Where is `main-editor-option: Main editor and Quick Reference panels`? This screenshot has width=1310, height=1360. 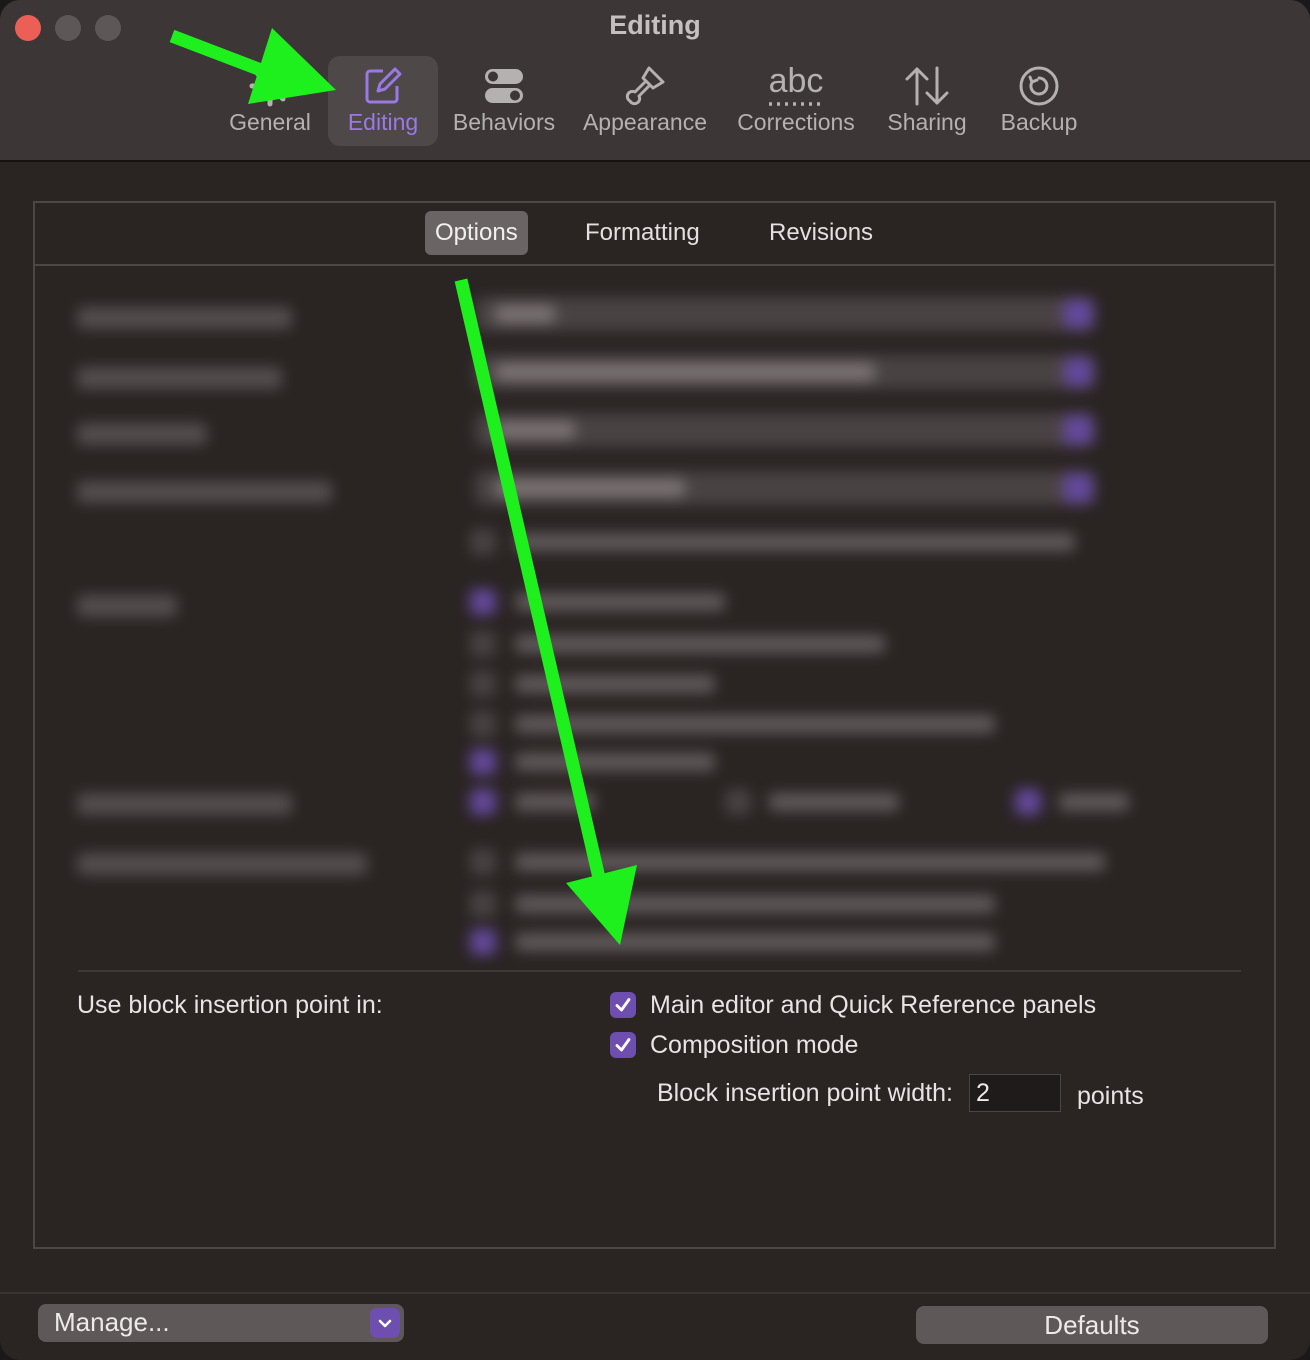
main-editor-option: Main editor and Quick Reference panels is located at coordinates (853, 1005).